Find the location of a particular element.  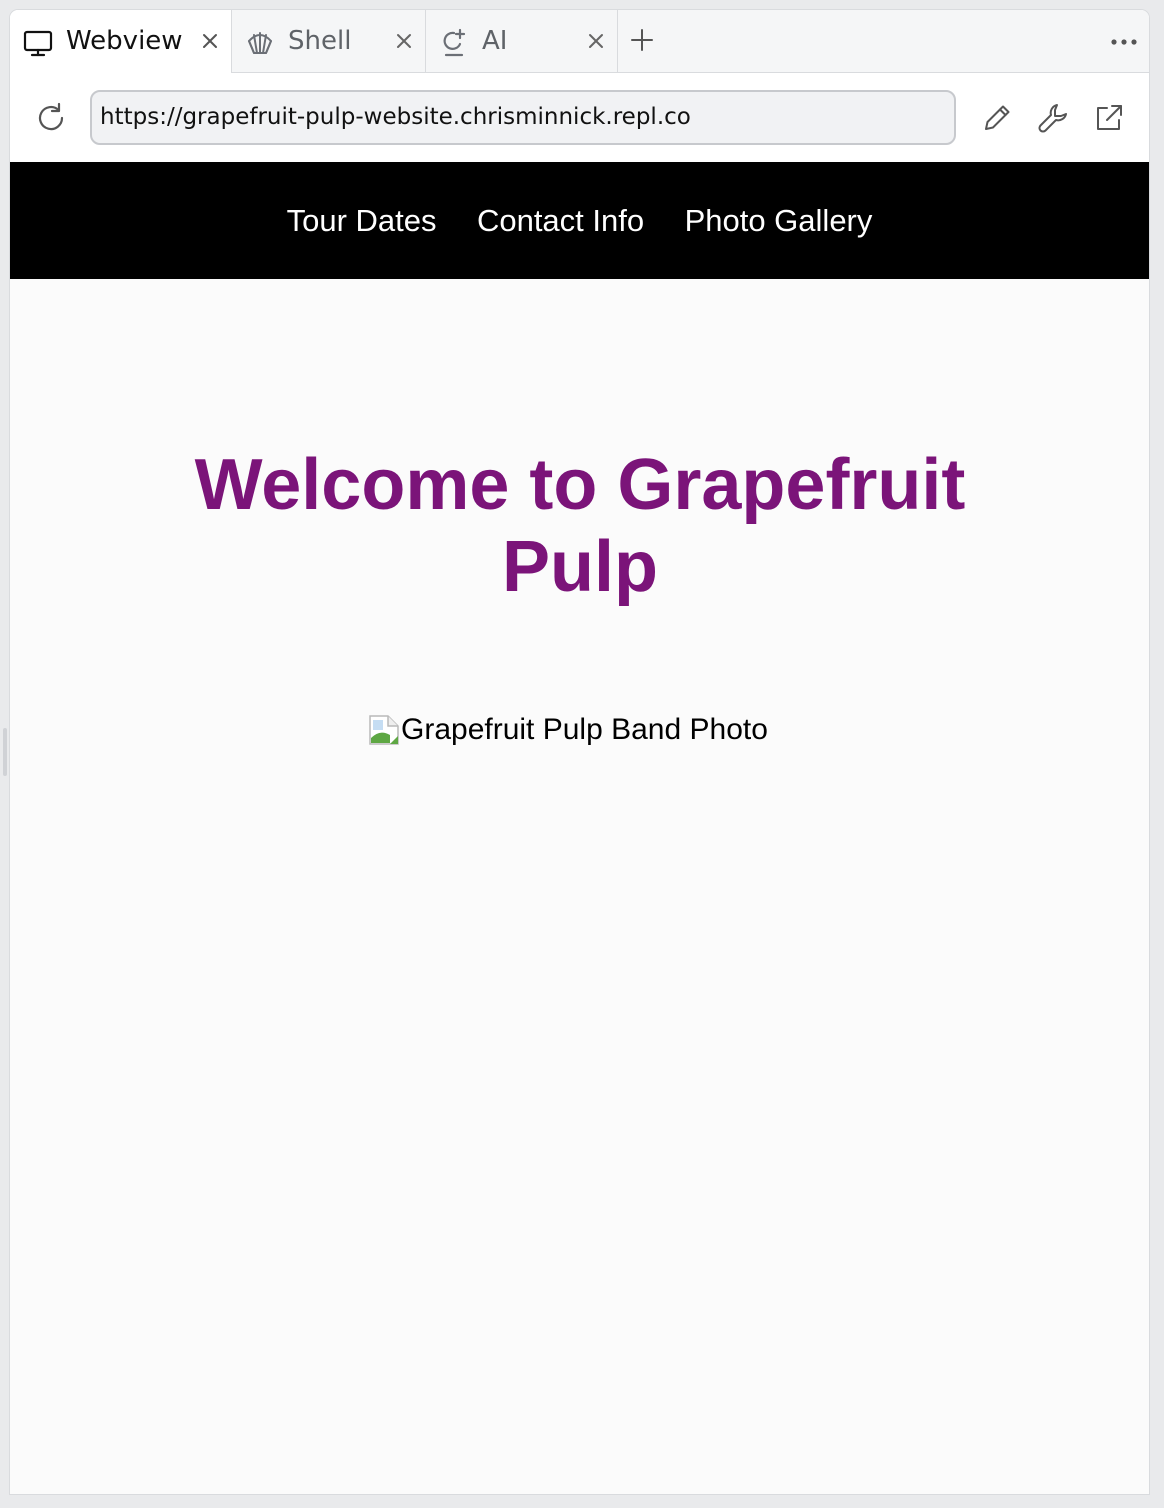

tab-shell: Shell is located at coordinates (329, 41).